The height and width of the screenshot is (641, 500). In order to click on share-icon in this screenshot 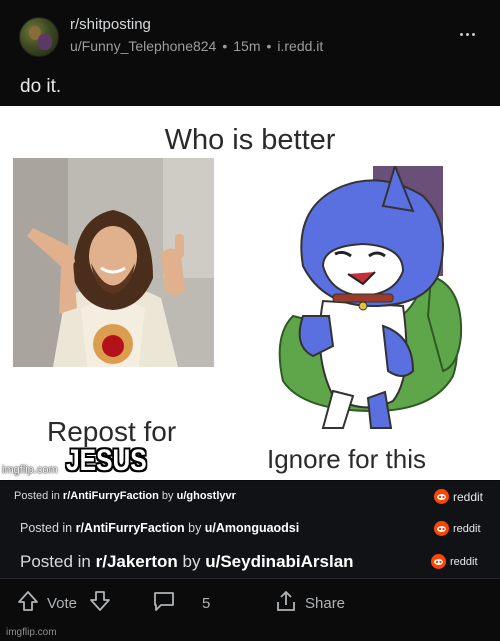, I will do `click(286, 603)`.